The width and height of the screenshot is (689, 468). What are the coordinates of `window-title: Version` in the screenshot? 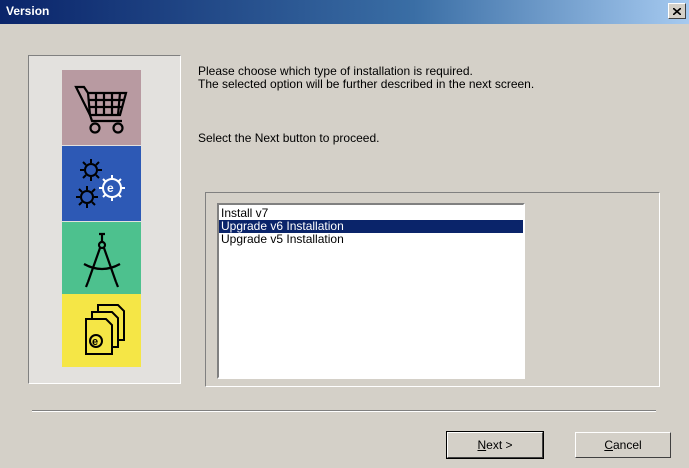 It's located at (28, 11).